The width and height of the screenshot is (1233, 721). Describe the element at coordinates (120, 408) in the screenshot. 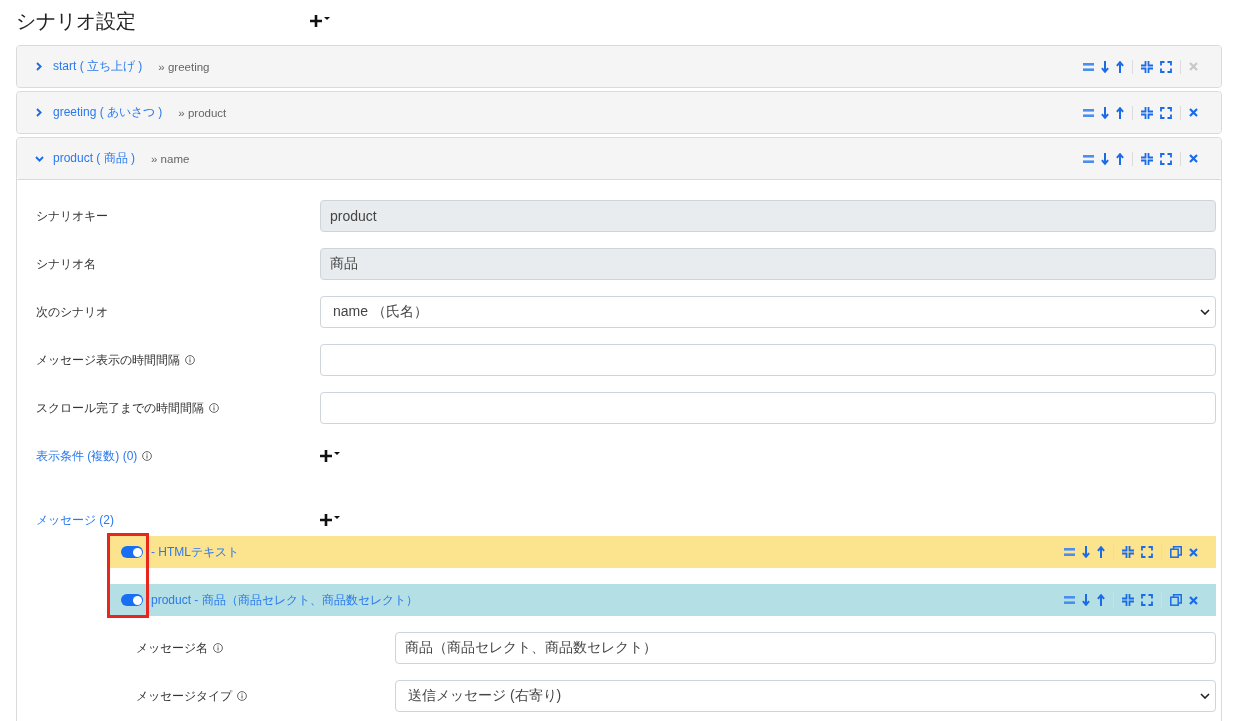

I see `field-label: スクロール完了までの時間間隔` at that location.